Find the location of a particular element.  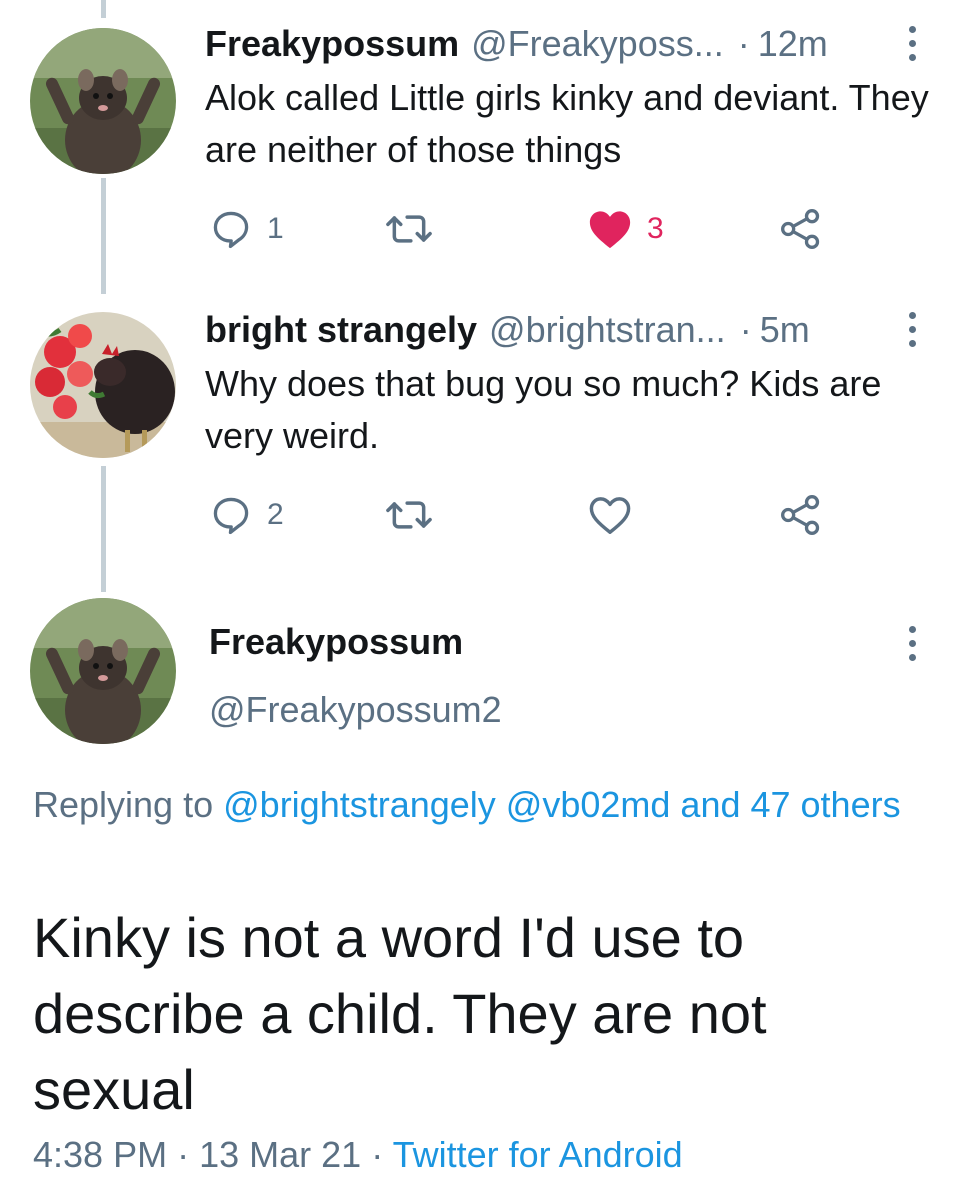

avatar-freakypossum-main is located at coordinates (103, 671).